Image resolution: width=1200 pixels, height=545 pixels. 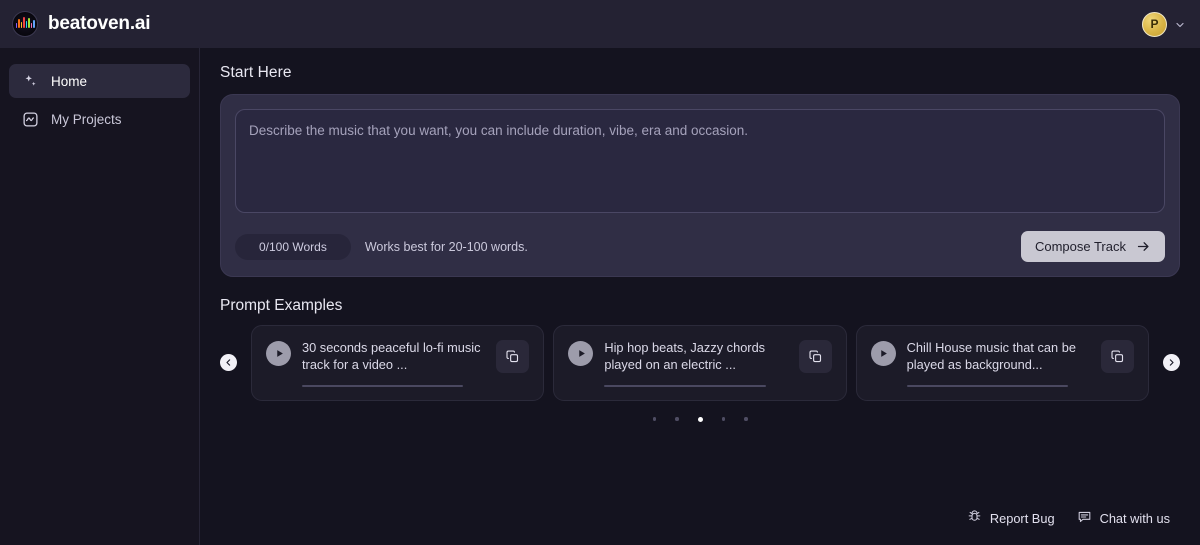 I want to click on equalizer-logo-icon, so click(x=25, y=24).